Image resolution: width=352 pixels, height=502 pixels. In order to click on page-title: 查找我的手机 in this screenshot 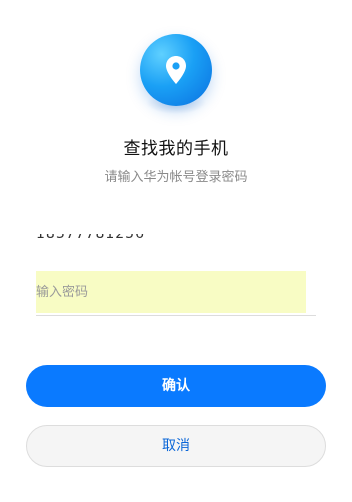, I will do `click(176, 149)`.